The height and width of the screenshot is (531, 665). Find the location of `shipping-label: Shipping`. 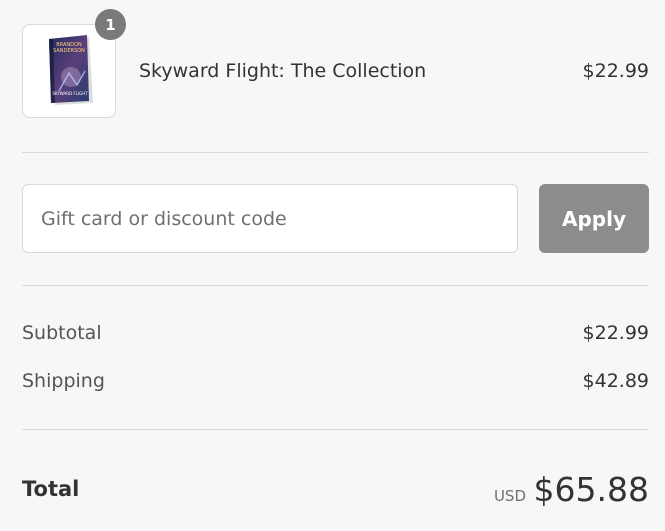

shipping-label: Shipping is located at coordinates (63, 381).